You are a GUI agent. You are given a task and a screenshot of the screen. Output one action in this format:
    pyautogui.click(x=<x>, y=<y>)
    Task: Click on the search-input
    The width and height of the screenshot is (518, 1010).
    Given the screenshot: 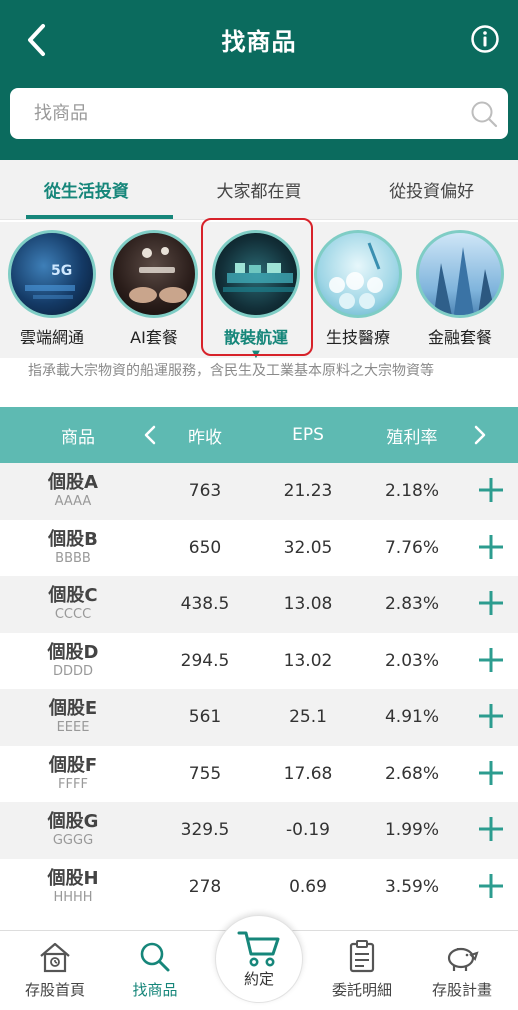 What is the action you would take?
    pyautogui.click(x=244, y=113)
    